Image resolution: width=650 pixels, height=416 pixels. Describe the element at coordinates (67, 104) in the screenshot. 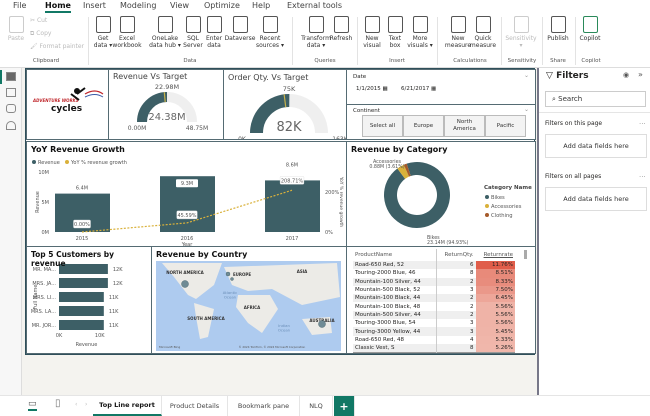

I see `logo-visual: ADVENTURE WORKS cycles` at that location.